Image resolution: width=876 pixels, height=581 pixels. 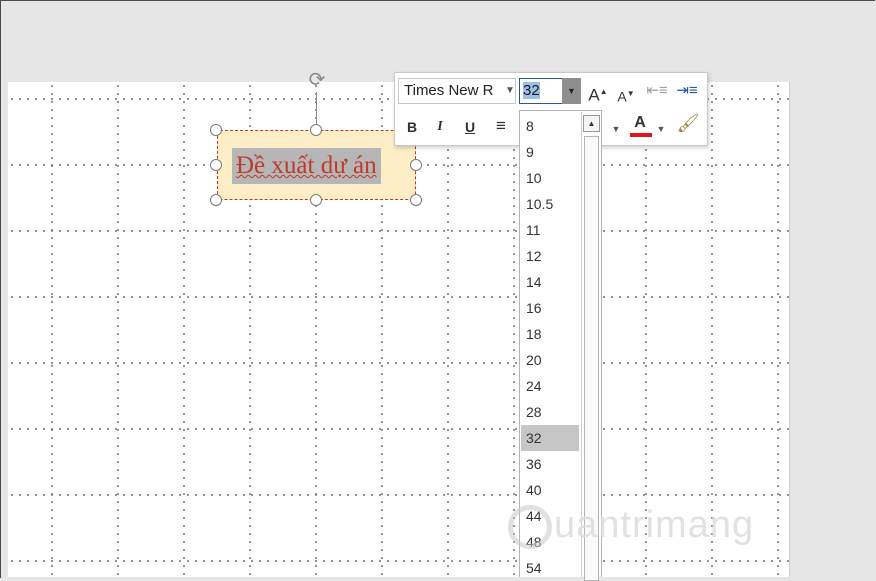 What do you see at coordinates (550, 230) in the screenshot?
I see `font-size-option: 11` at bounding box center [550, 230].